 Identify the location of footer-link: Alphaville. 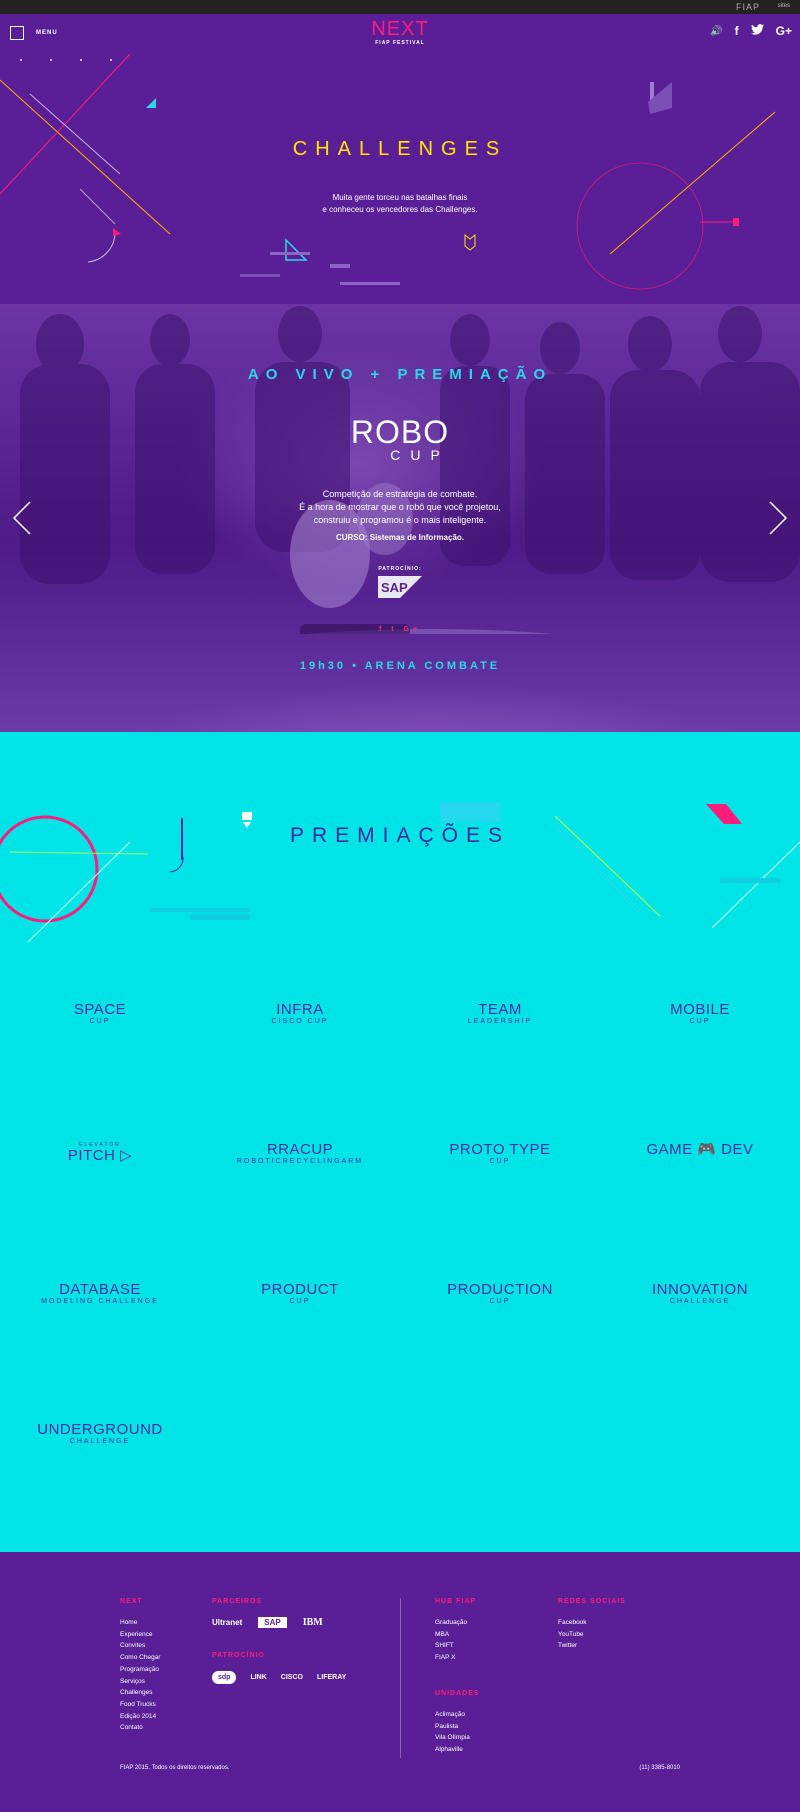
(457, 1750).